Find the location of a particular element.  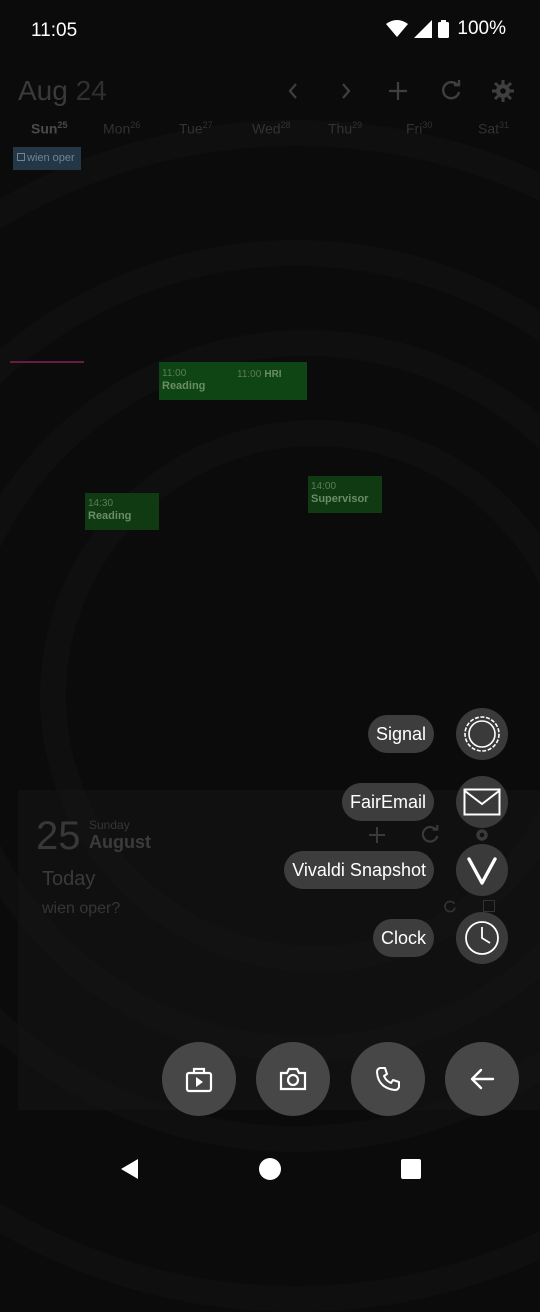

agenda-checkbox-icon is located at coordinates (489, 906).